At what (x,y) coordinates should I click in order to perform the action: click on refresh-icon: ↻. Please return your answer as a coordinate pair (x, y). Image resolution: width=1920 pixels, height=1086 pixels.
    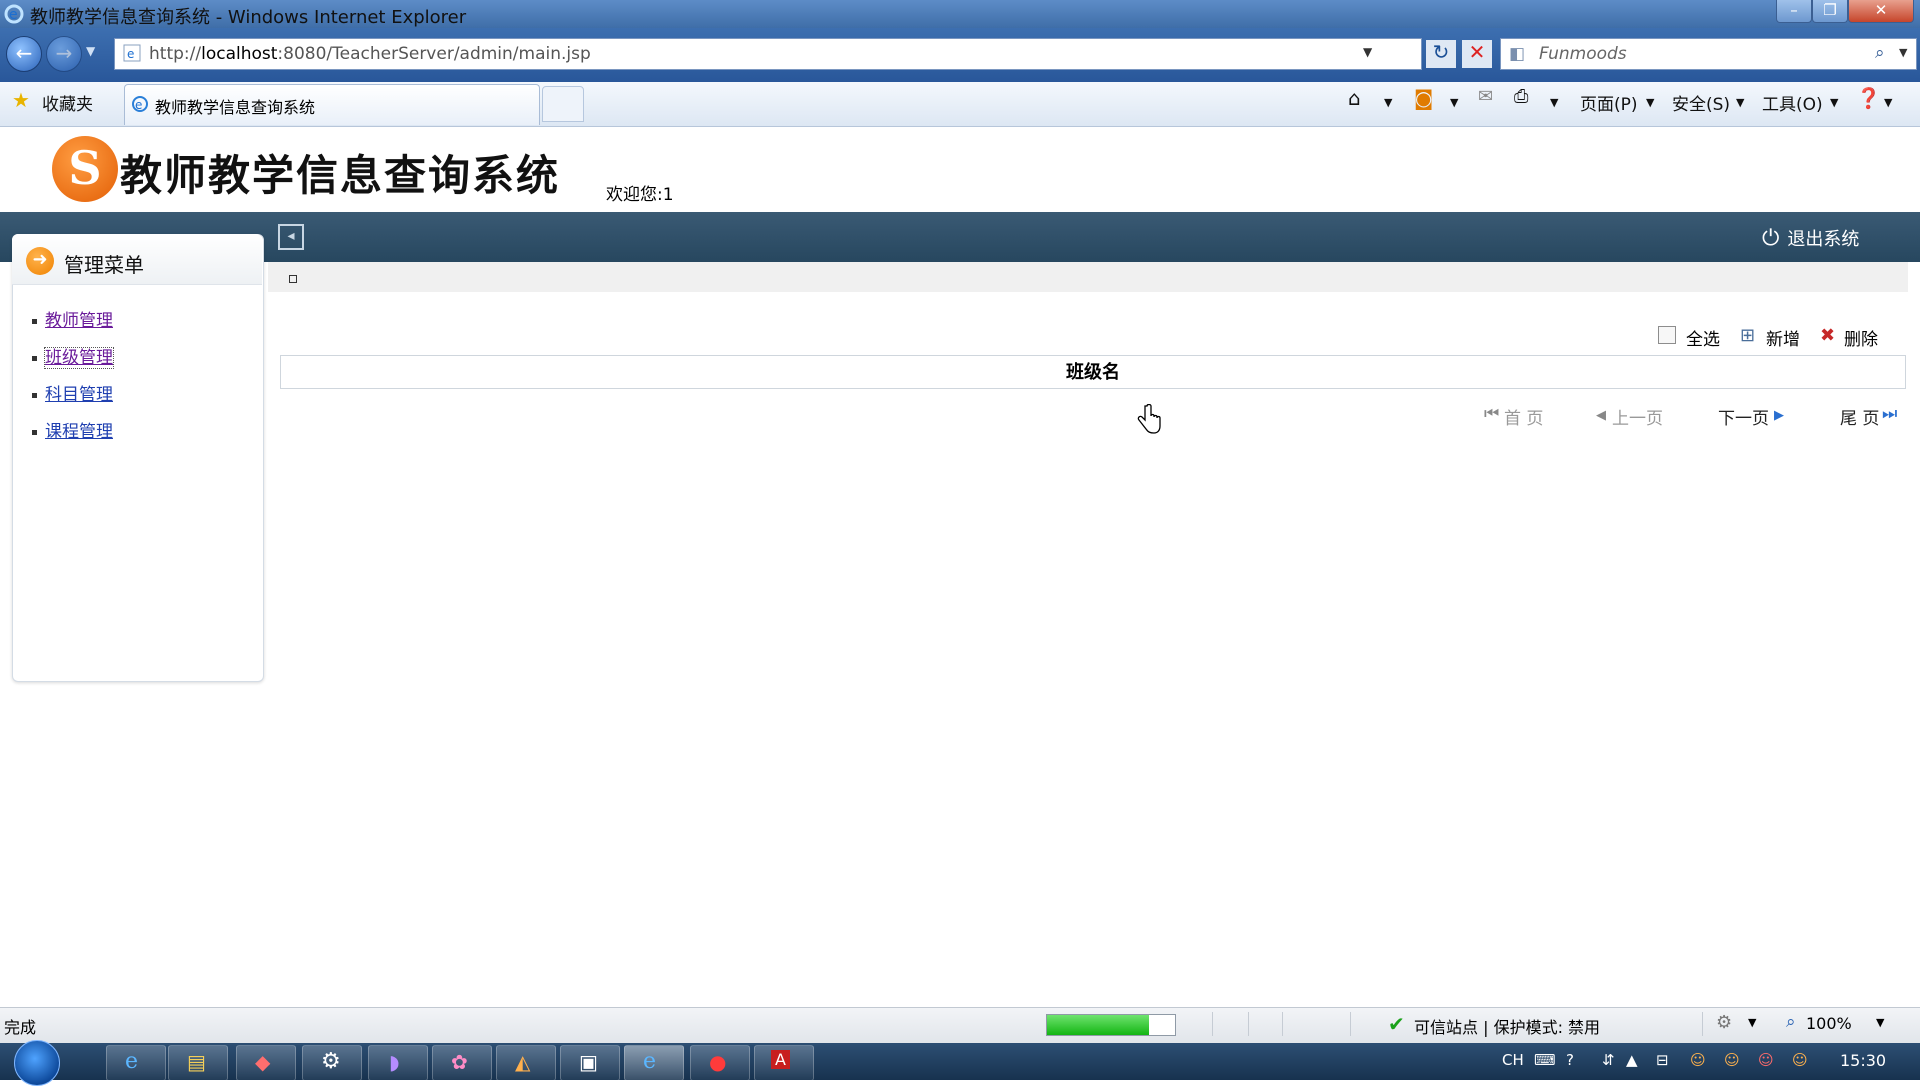
    Looking at the image, I should click on (1441, 54).